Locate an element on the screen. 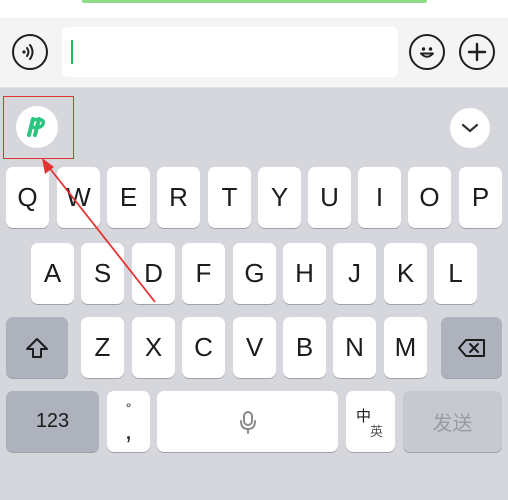 The image size is (508, 500). key-k: K is located at coordinates (405, 273).